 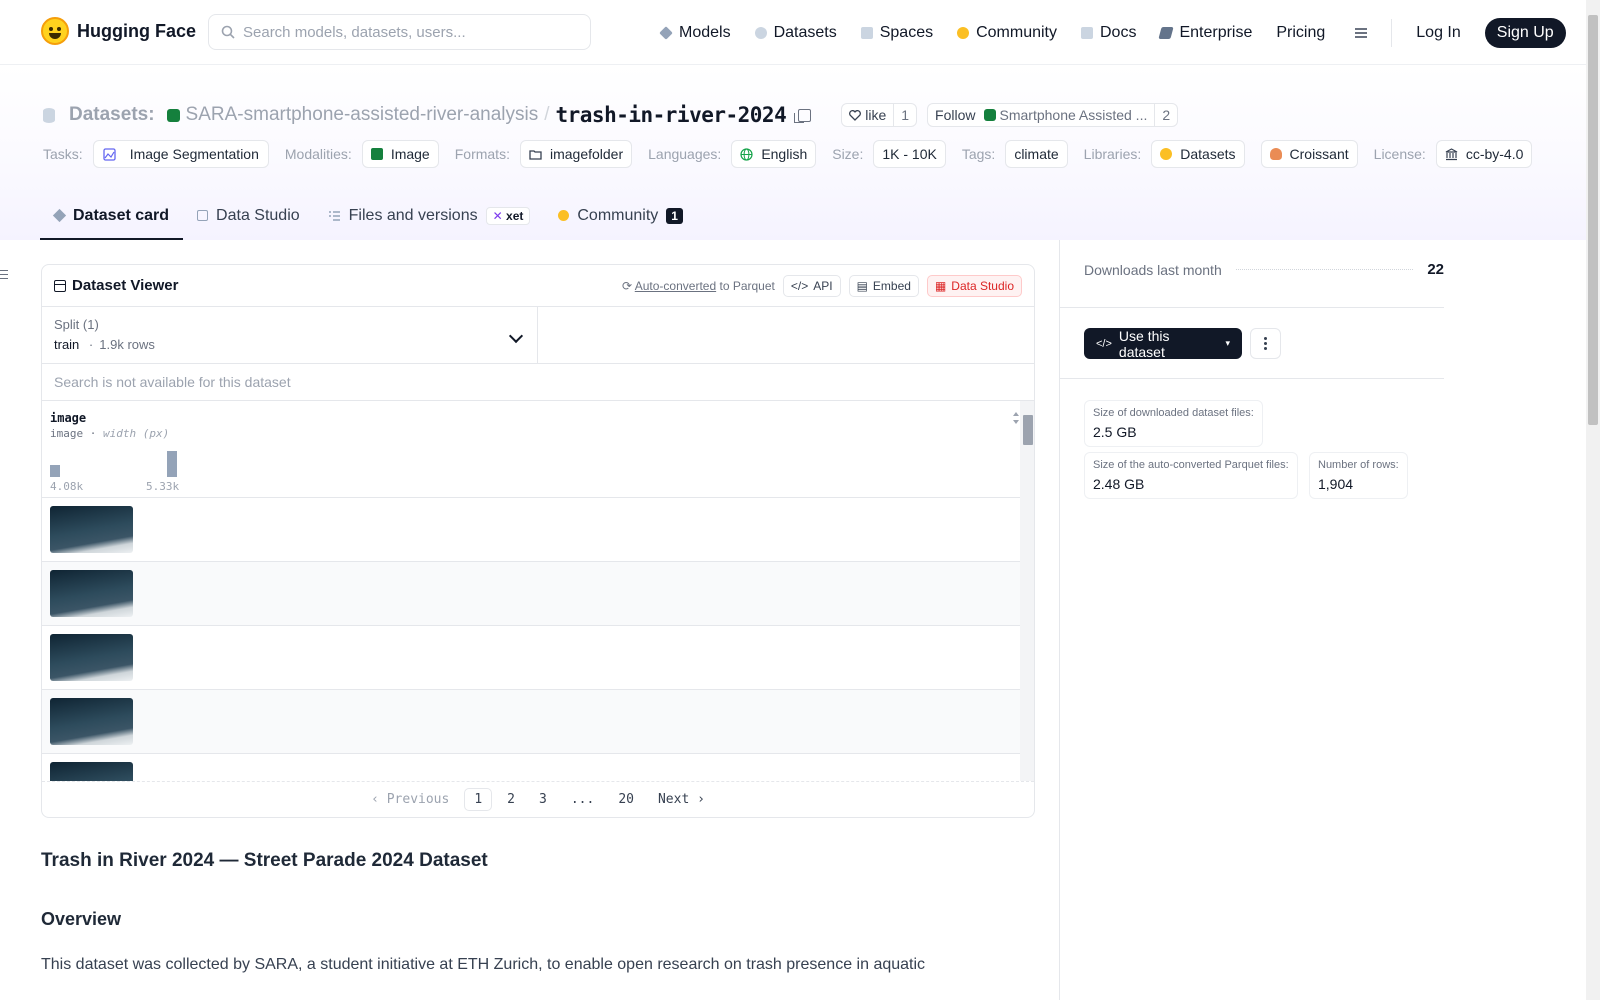 What do you see at coordinates (803, 115) in the screenshot?
I see `copy-icon` at bounding box center [803, 115].